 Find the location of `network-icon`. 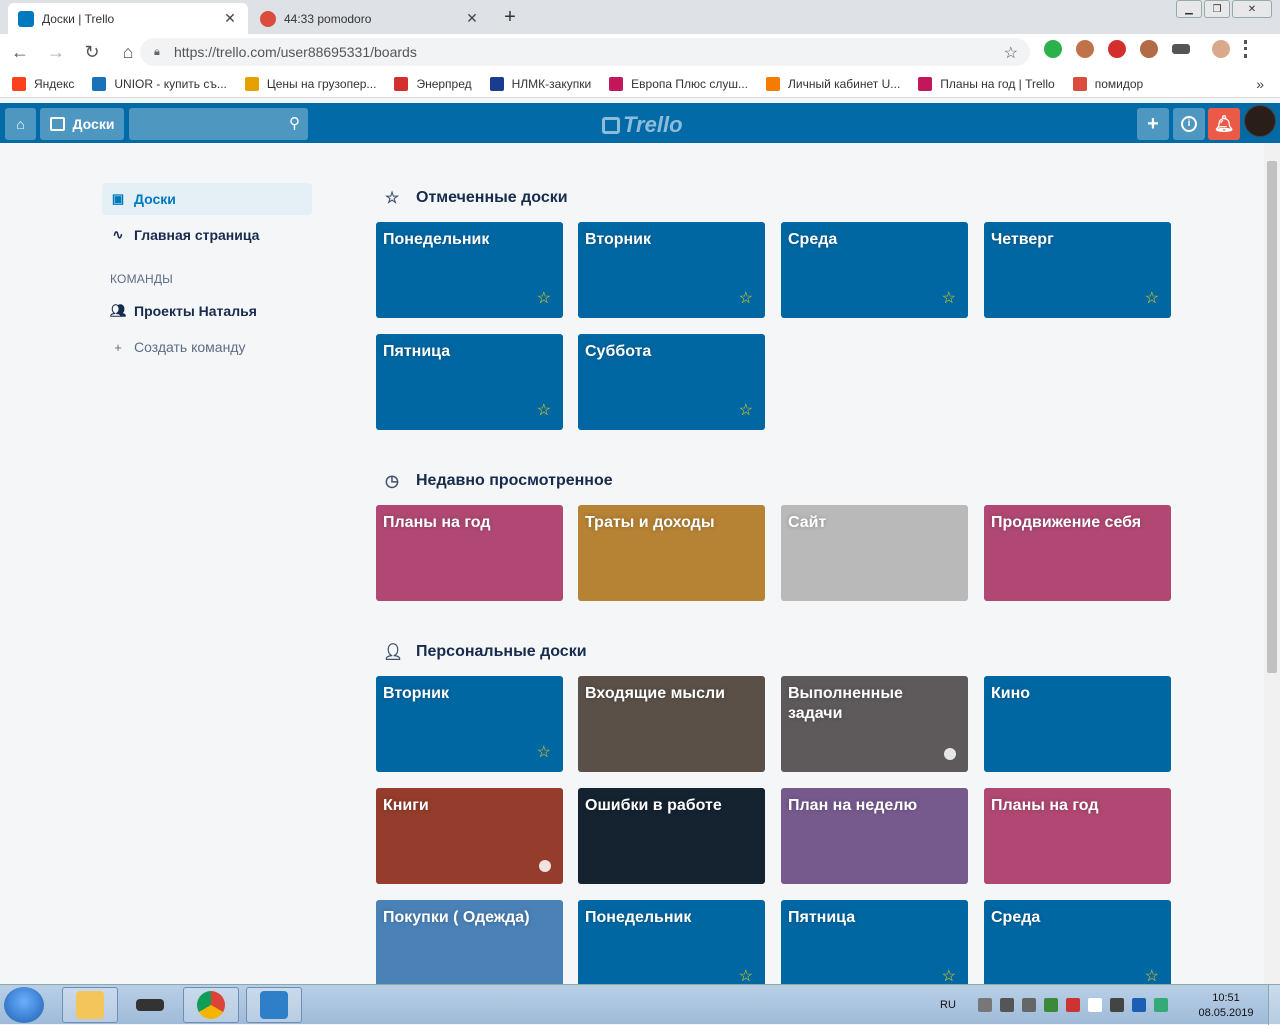

network-icon is located at coordinates (1050, 1005).